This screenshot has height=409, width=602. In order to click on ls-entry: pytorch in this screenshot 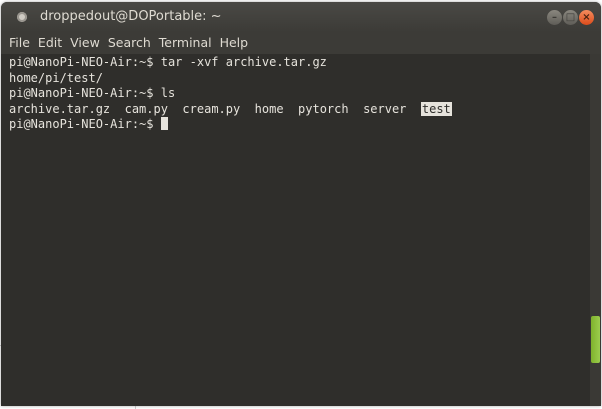, I will do `click(323, 108)`.